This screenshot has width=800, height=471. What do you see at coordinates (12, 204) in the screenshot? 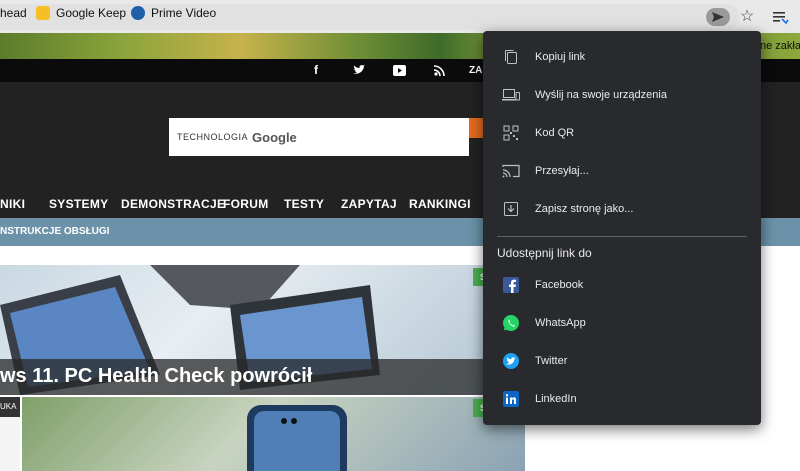
I see `nav-item: NIKI` at bounding box center [12, 204].